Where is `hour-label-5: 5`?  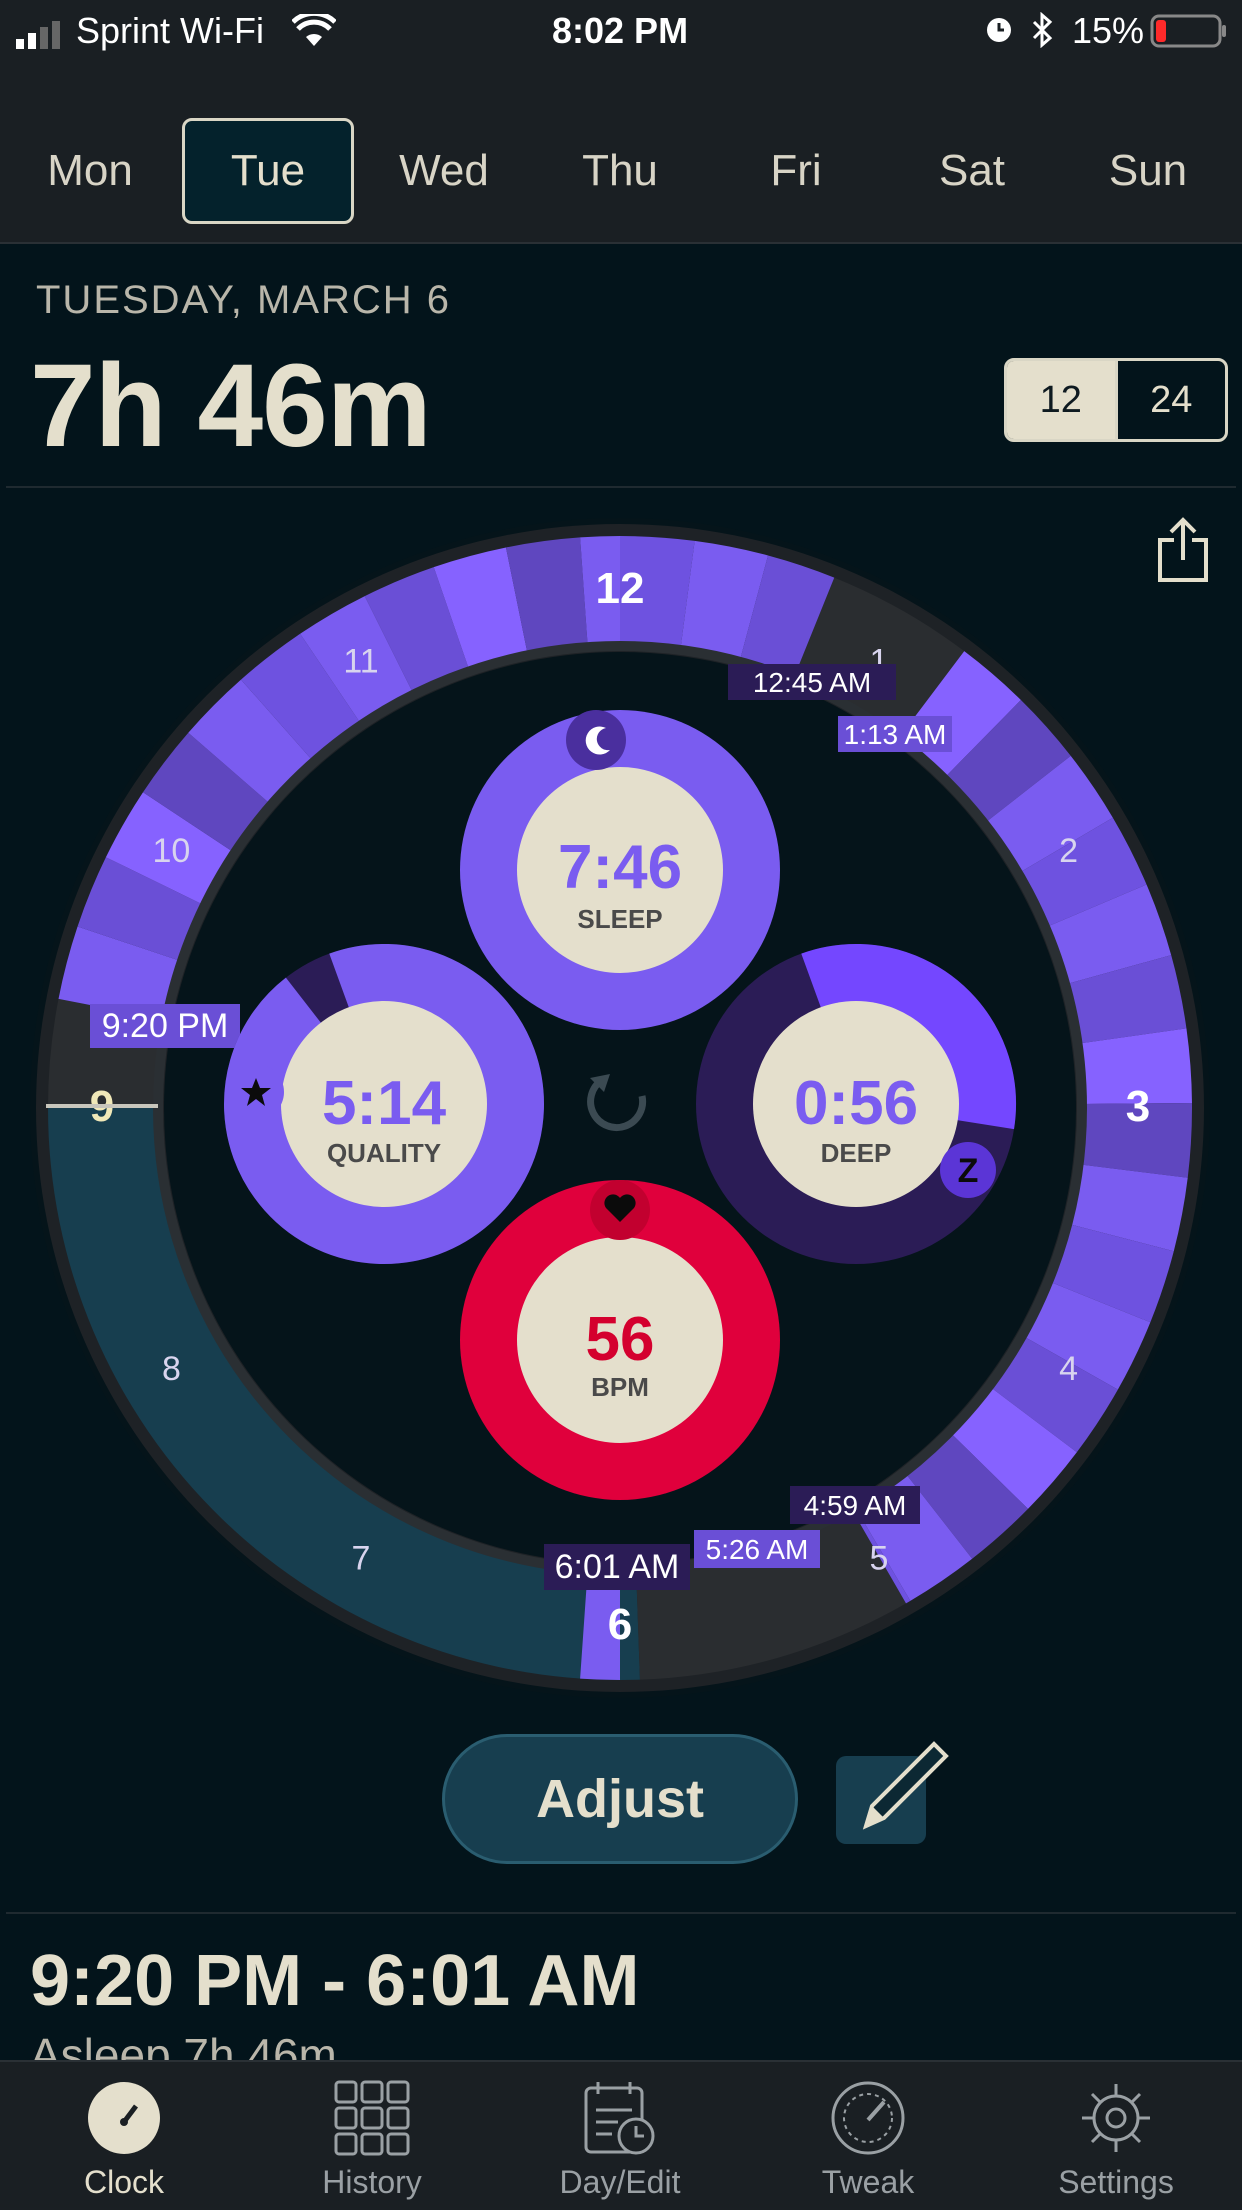
hour-label-5: 5 is located at coordinates (879, 1559).